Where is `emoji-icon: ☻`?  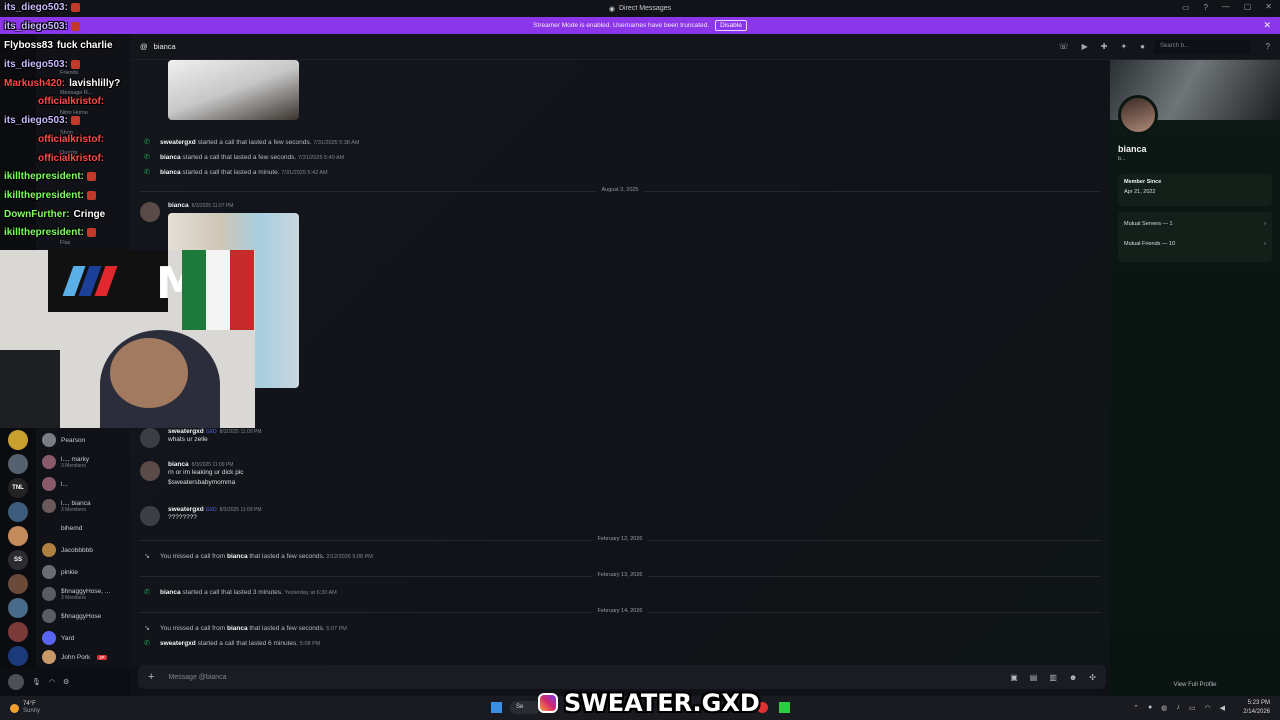 emoji-icon: ☻ is located at coordinates (1073, 677).